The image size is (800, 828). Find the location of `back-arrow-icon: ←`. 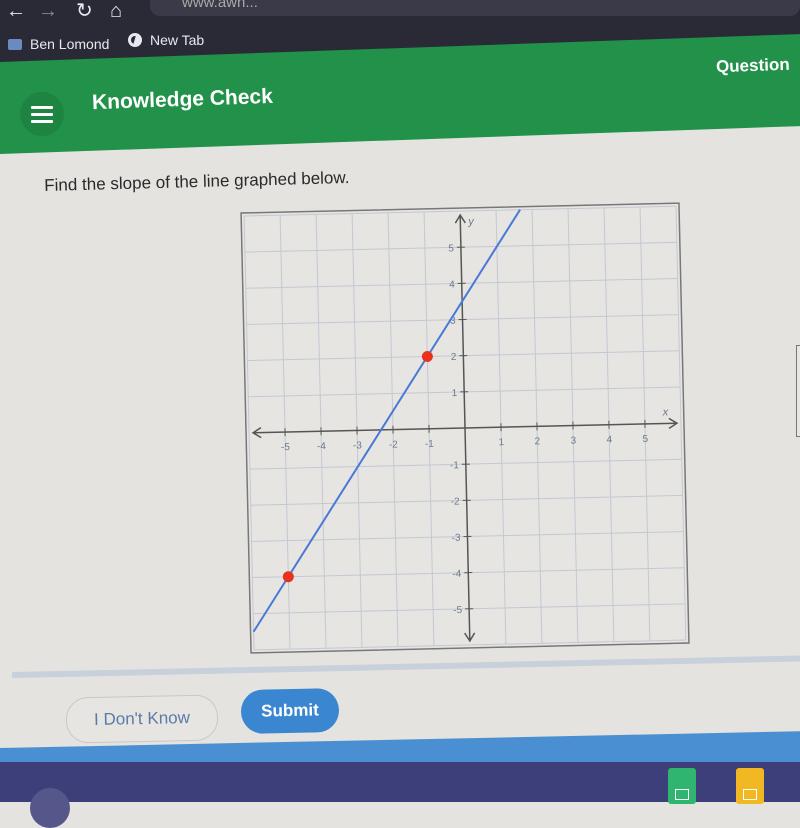

back-arrow-icon: ← is located at coordinates (16, 11).